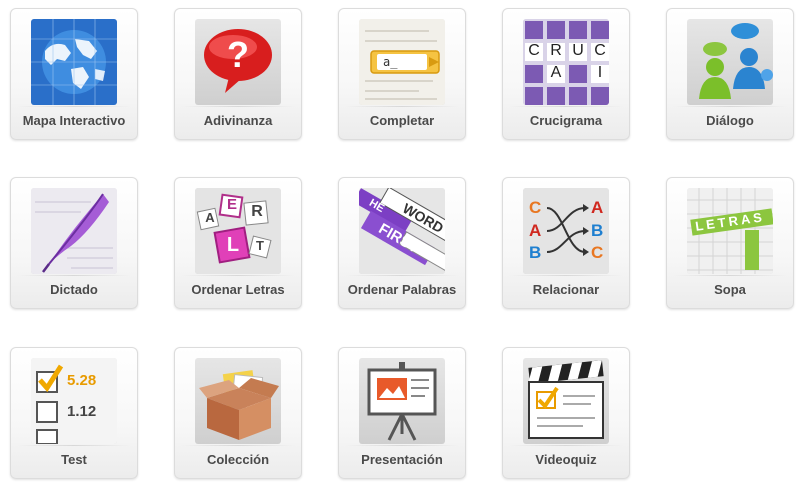  I want to click on question-bubble-icon: ?, so click(238, 62).